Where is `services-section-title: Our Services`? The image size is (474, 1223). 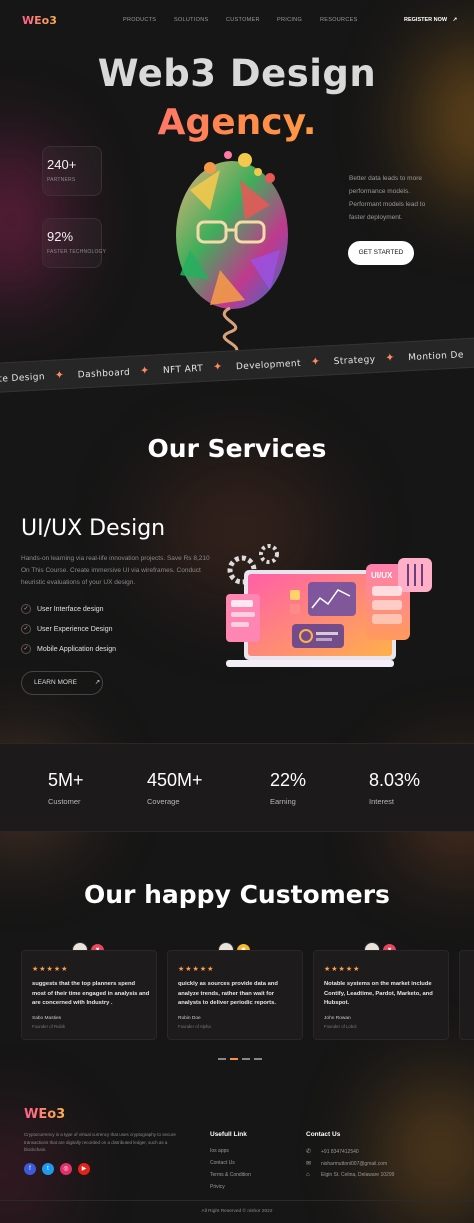 services-section-title: Our Services is located at coordinates (237, 448).